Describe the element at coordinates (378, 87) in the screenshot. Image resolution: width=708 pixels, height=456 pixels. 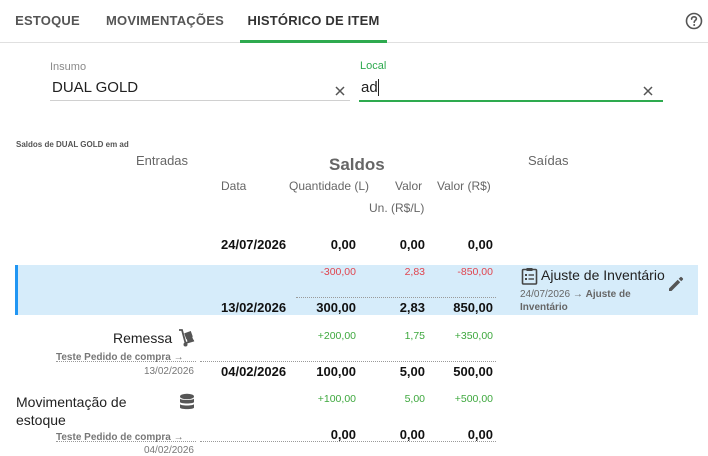
I see `text-caret` at that location.